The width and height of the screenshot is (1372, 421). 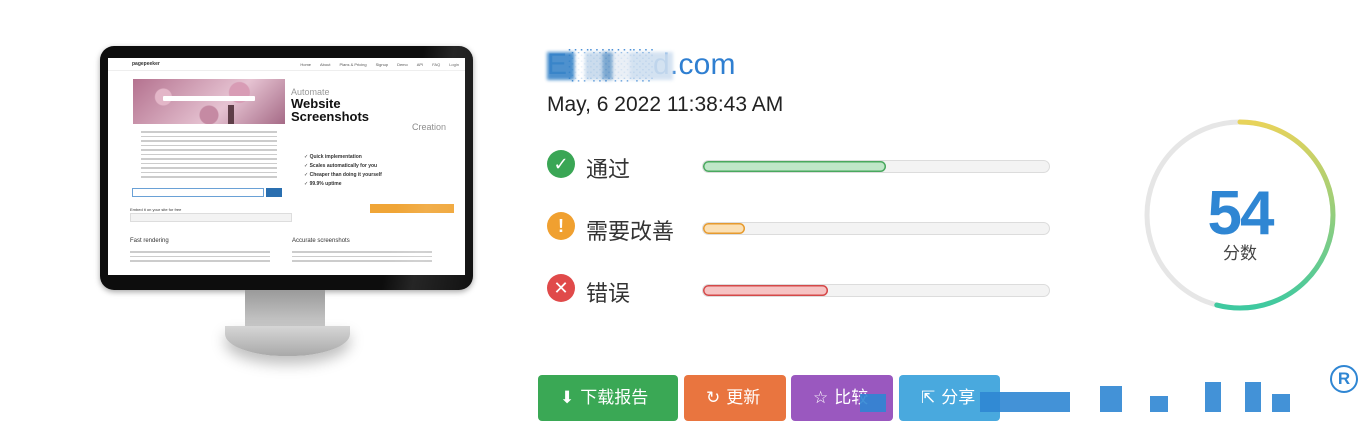 I want to click on score-label: 分数, so click(x=1240, y=253).